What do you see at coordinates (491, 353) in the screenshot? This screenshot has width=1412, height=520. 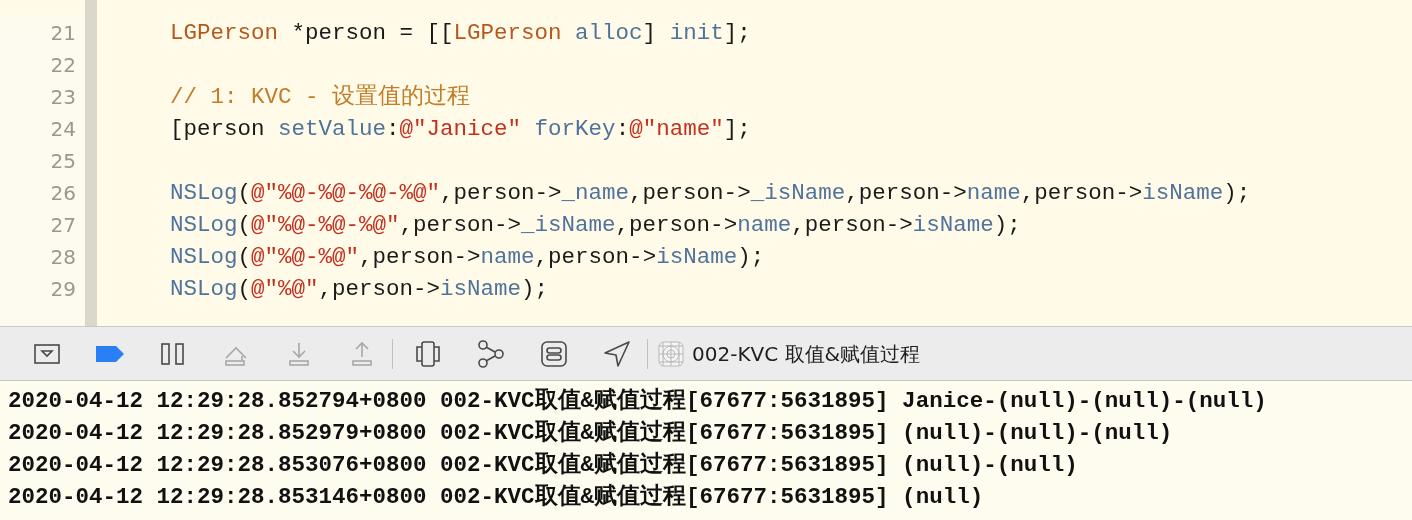 I see `memory-graph-icon` at bounding box center [491, 353].